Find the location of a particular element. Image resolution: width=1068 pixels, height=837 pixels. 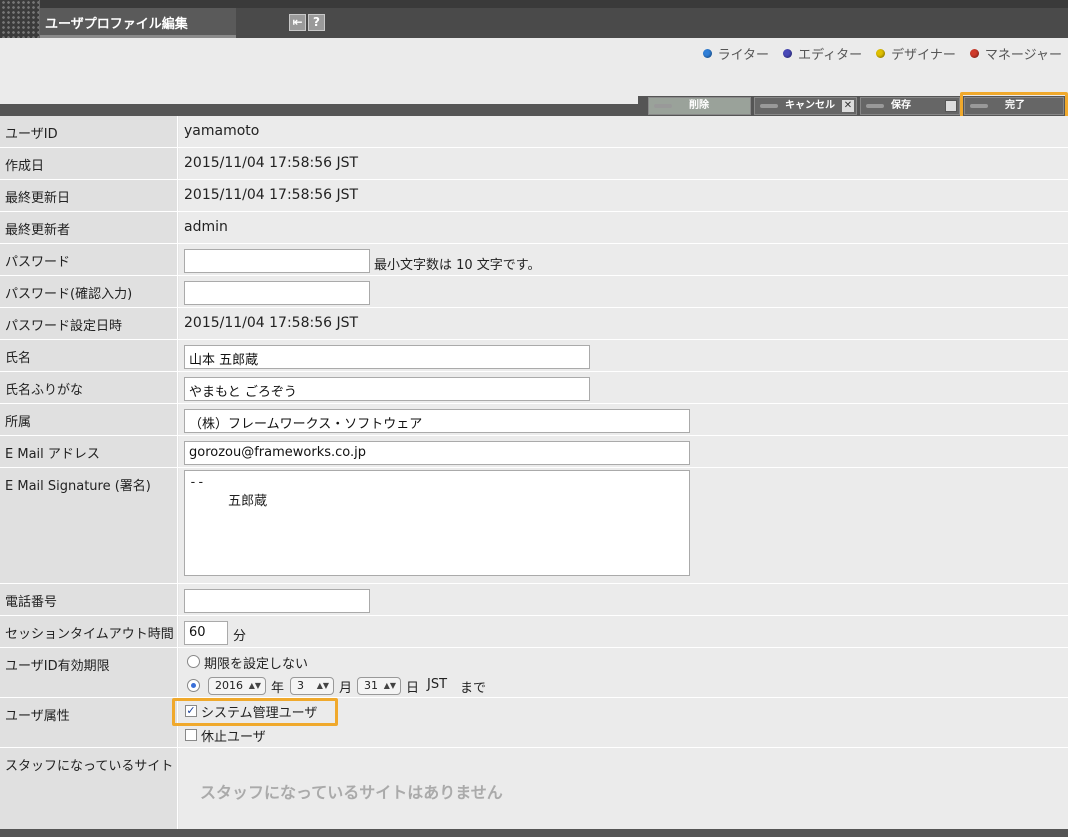

field-label: ユーザID is located at coordinates (89, 131).